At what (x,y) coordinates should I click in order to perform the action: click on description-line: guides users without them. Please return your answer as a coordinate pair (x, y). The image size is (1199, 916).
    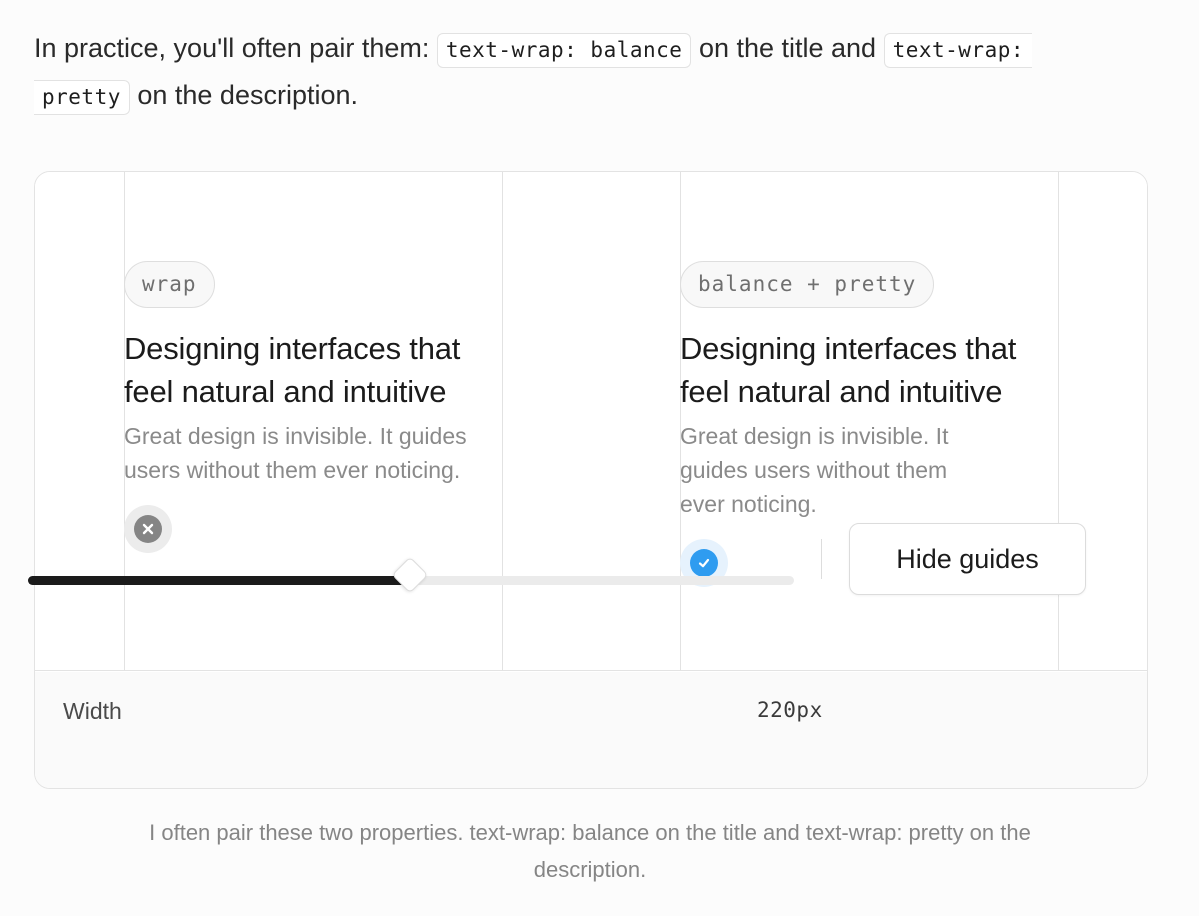
    Looking at the image, I should click on (814, 470).